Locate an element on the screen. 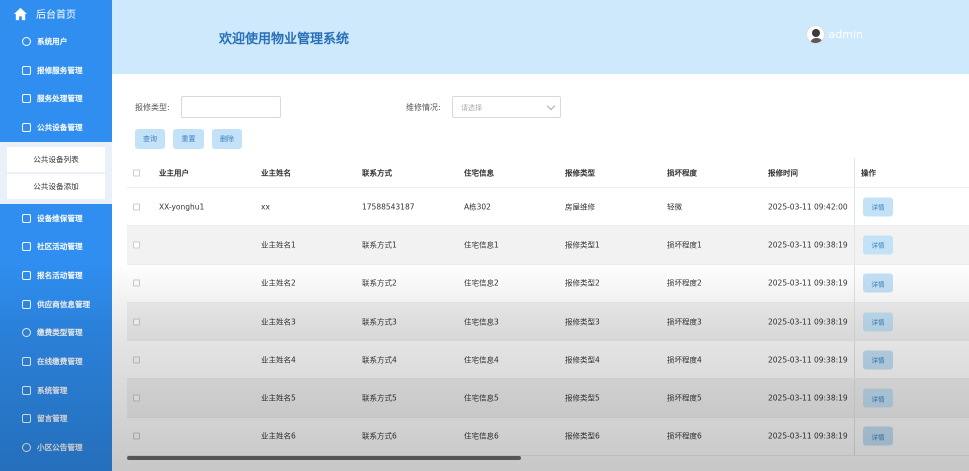 The width and height of the screenshot is (969, 471). sidebar-item-label: 缴费类型管理 is located at coordinates (60, 333).